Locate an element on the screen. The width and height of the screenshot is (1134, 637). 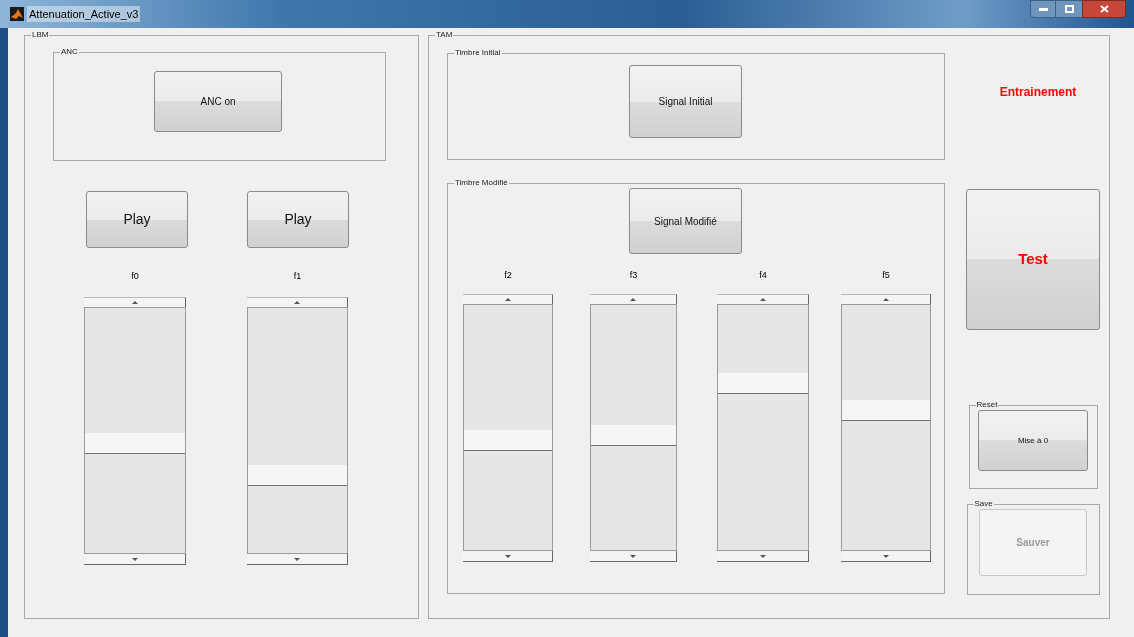
maximize-button is located at coordinates (1069, 9).